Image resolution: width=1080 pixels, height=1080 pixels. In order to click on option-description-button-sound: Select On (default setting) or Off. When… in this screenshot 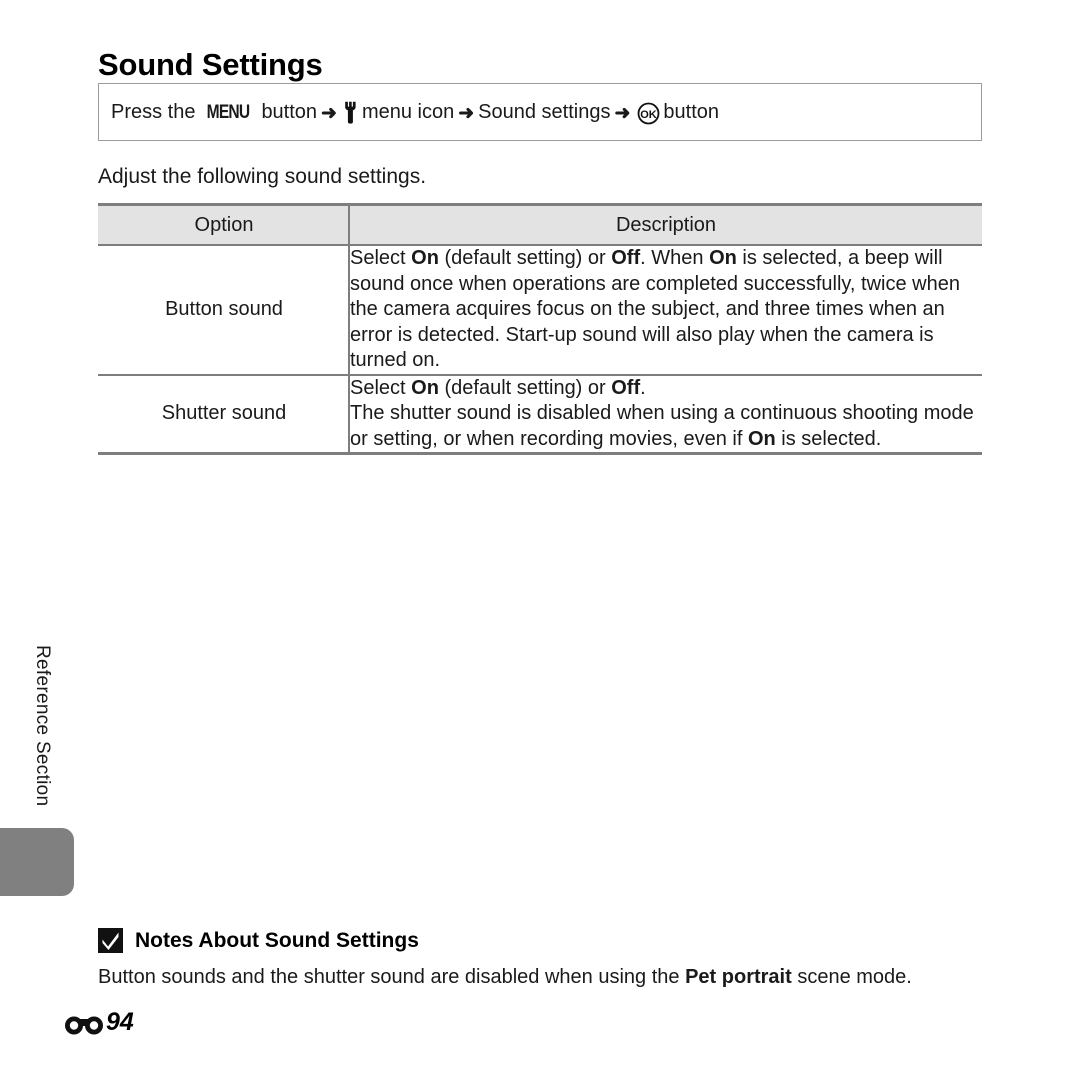, I will do `click(666, 310)`.